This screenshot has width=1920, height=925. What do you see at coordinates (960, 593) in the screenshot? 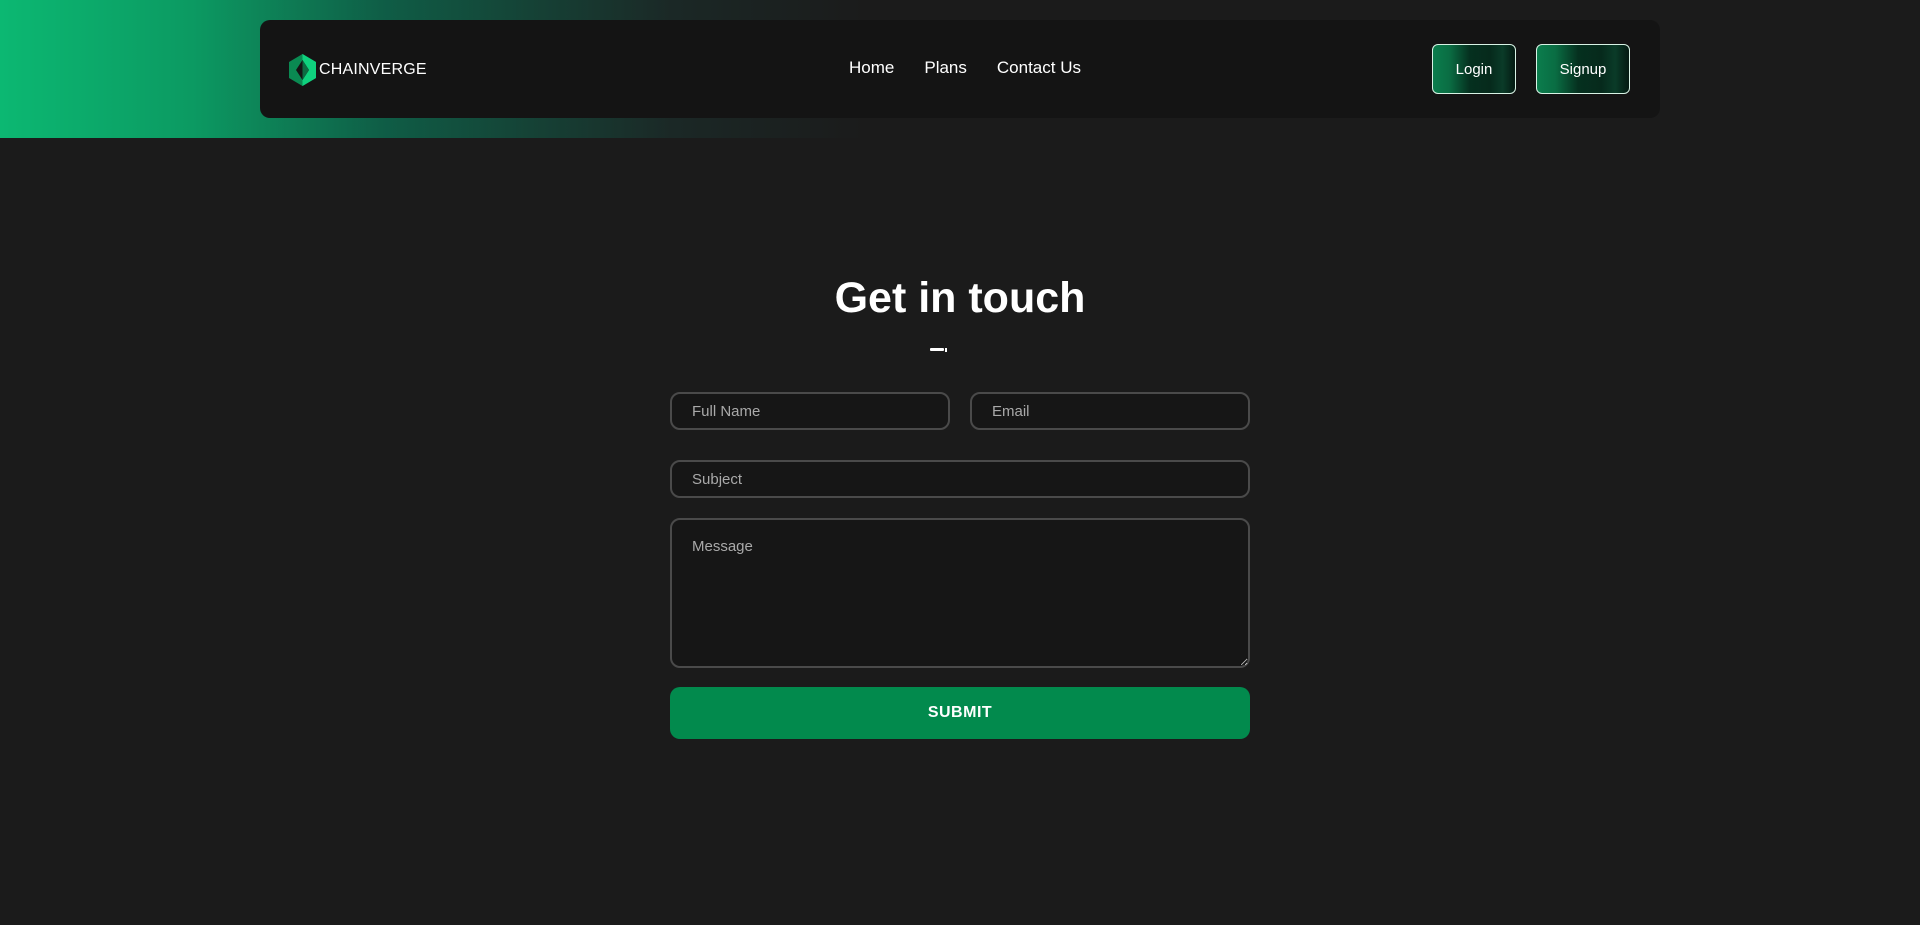
I see `message-textarea` at bounding box center [960, 593].